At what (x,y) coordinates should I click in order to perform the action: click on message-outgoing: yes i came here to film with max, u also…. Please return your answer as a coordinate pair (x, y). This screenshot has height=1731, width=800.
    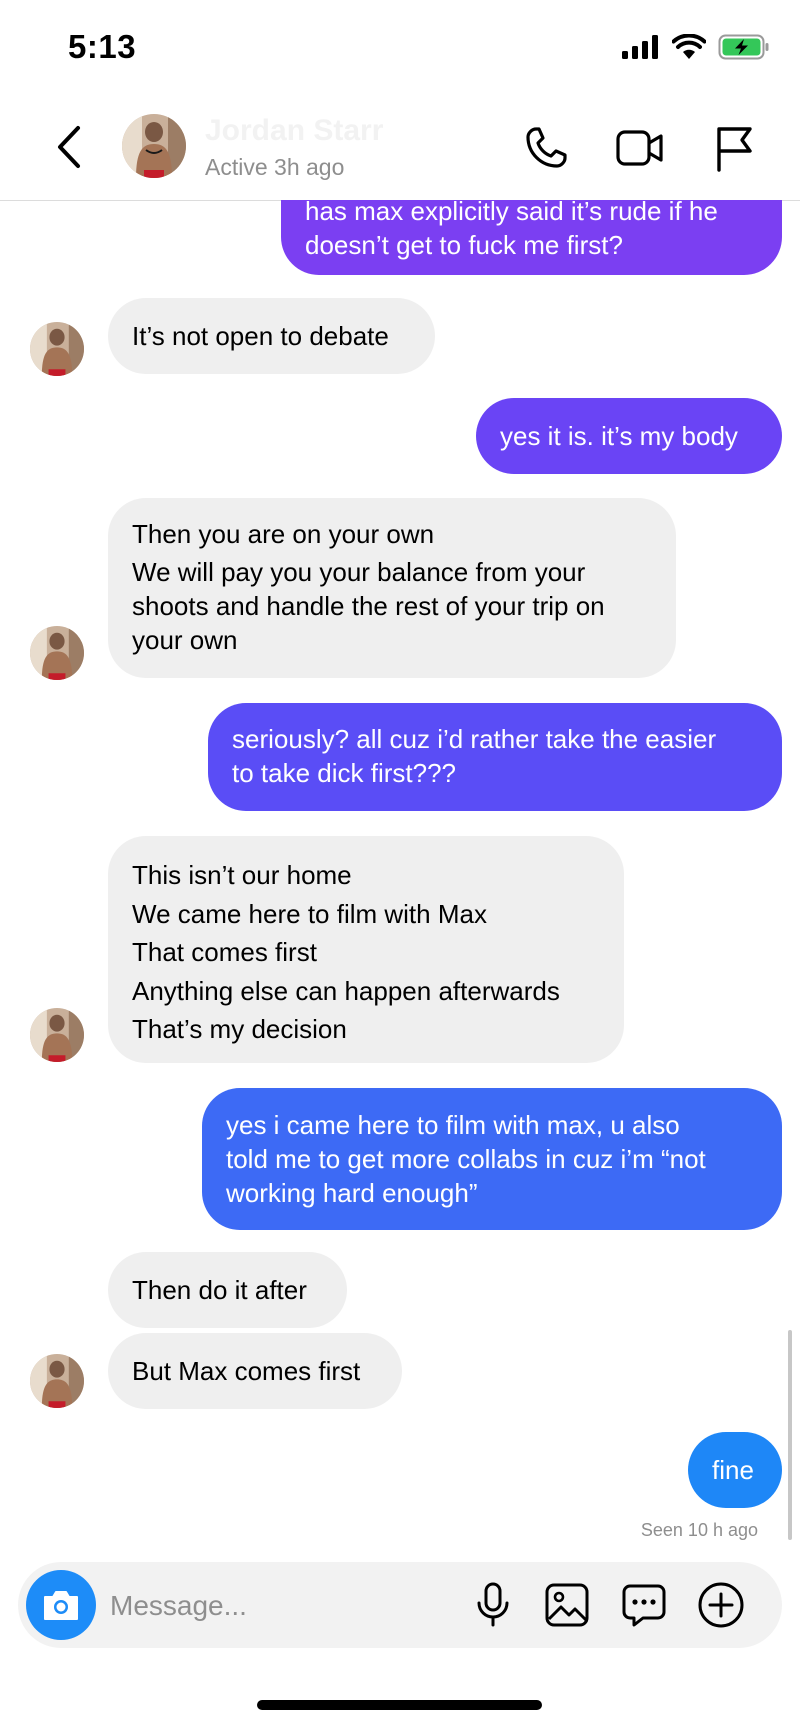
    Looking at the image, I should click on (492, 1159).